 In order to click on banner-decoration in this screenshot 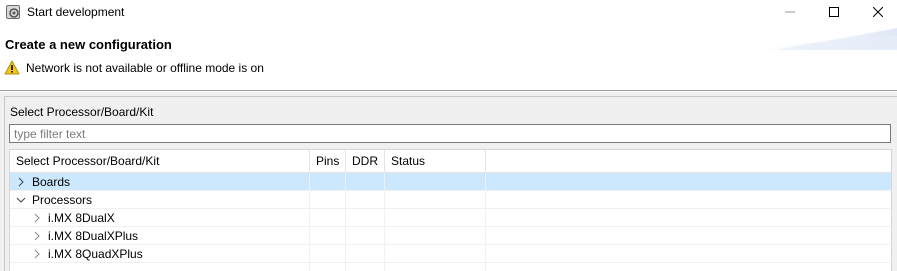, I will do `click(827, 39)`.